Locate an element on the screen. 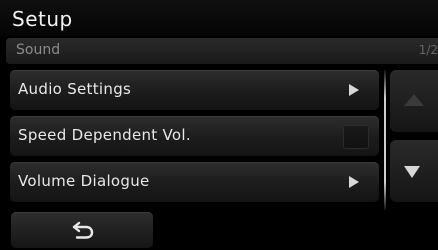 This screenshot has width=438, height=250. triangle-up-icon is located at coordinates (414, 100).